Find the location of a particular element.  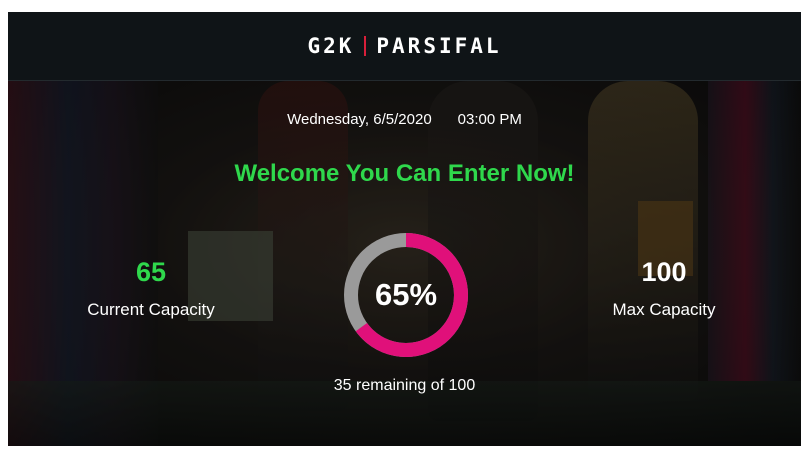

gauge-percent-text: 65% is located at coordinates (406, 294).